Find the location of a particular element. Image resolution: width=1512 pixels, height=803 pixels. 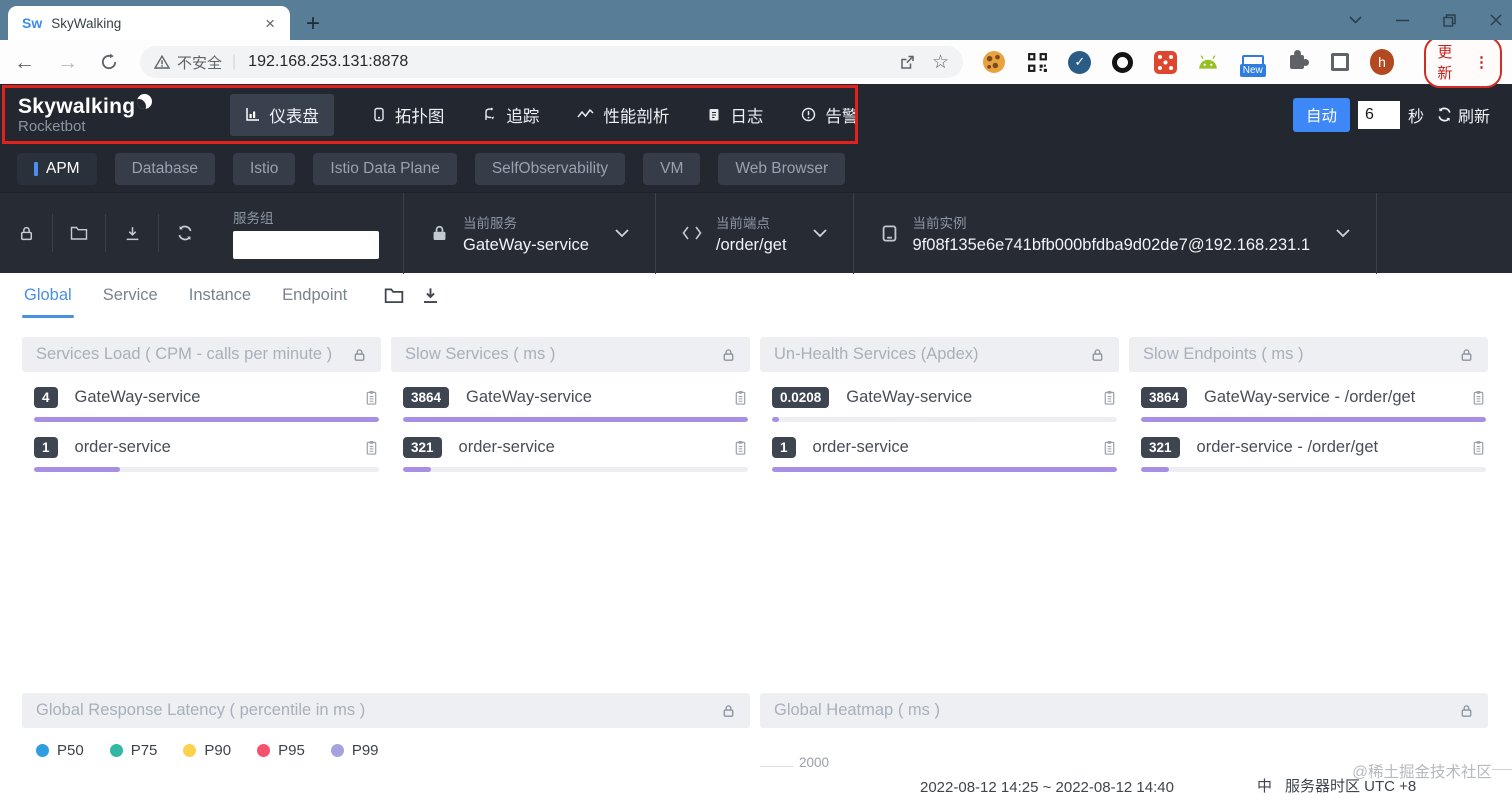

legend-item-p75: P75 is located at coordinates (133, 750).